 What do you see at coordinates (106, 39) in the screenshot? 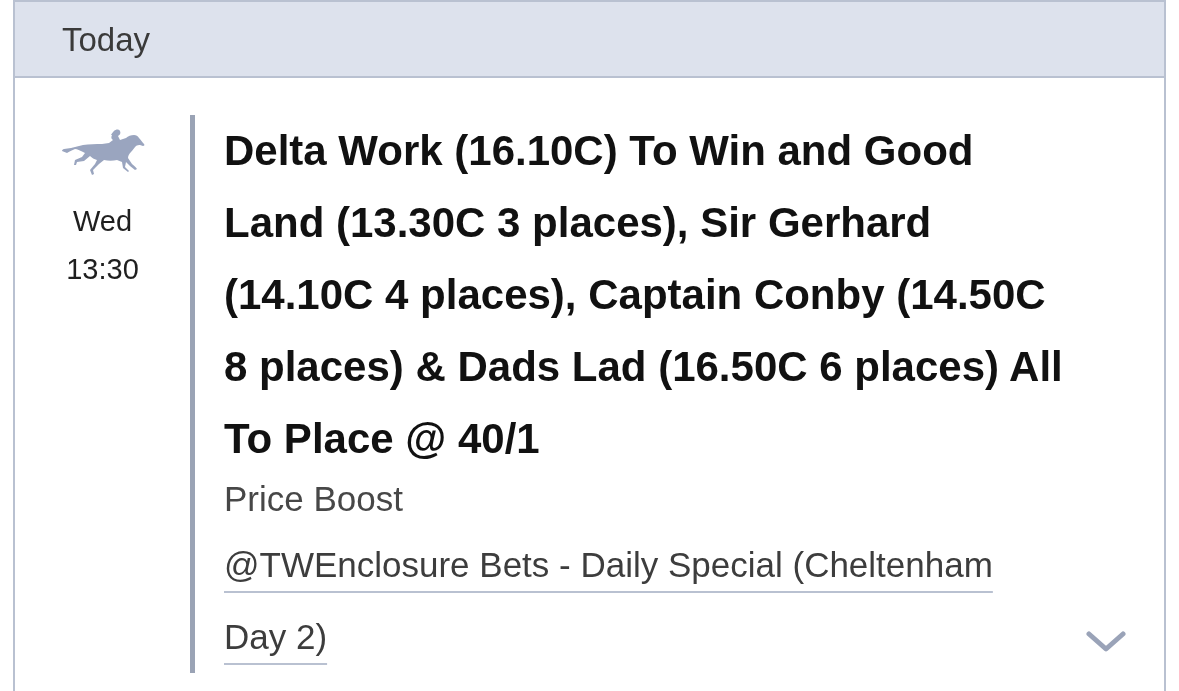
I see `section-title: Today` at bounding box center [106, 39].